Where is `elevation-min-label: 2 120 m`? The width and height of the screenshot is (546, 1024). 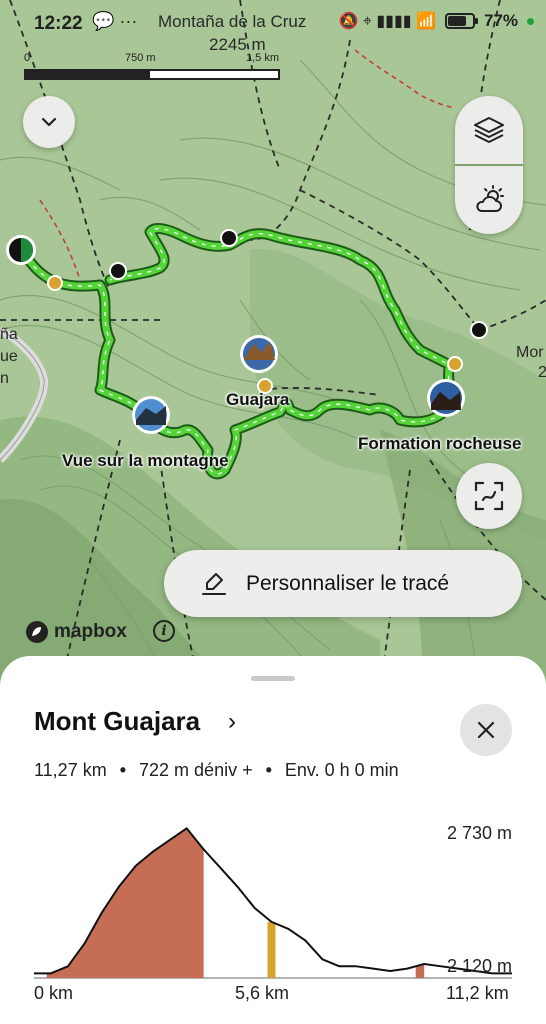 elevation-min-label: 2 120 m is located at coordinates (479, 966).